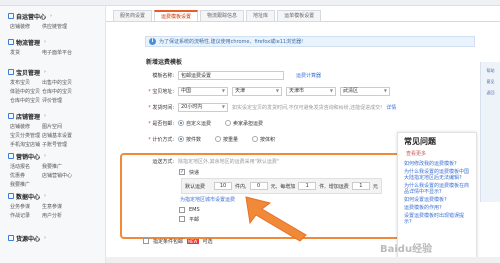 Image resolution: width=500 pixels, height=263 pixels. What do you see at coordinates (45, 16) in the screenshot?
I see `sidebar-section-title: 自运营中心 ›` at bounding box center [45, 16].